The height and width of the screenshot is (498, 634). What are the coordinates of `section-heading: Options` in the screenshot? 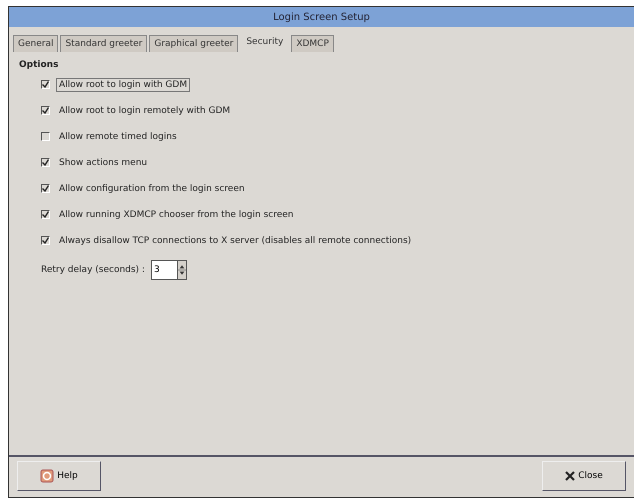 It's located at (39, 65).